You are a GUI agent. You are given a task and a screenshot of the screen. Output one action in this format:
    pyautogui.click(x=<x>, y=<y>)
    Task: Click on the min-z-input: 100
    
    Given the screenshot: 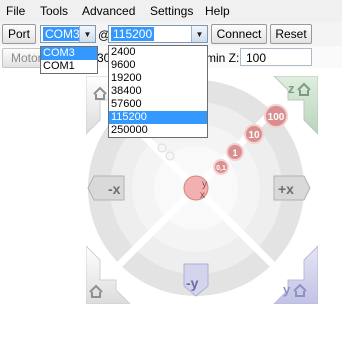 What is the action you would take?
    pyautogui.click(x=276, y=57)
    